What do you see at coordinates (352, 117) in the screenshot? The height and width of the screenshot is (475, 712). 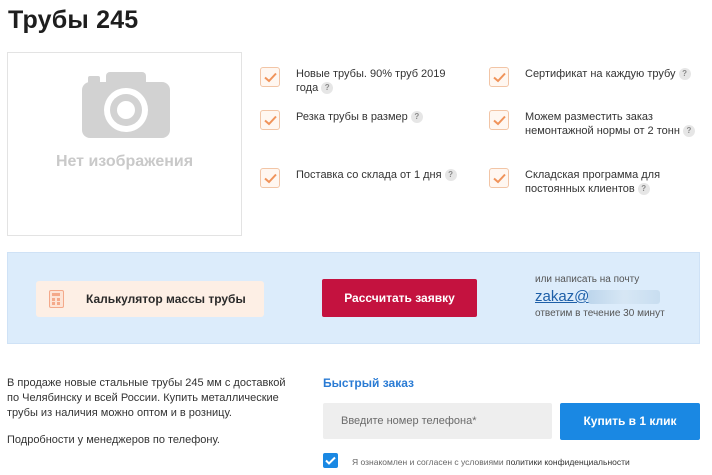 I see `feature-text: Резка трубы в размер` at bounding box center [352, 117].